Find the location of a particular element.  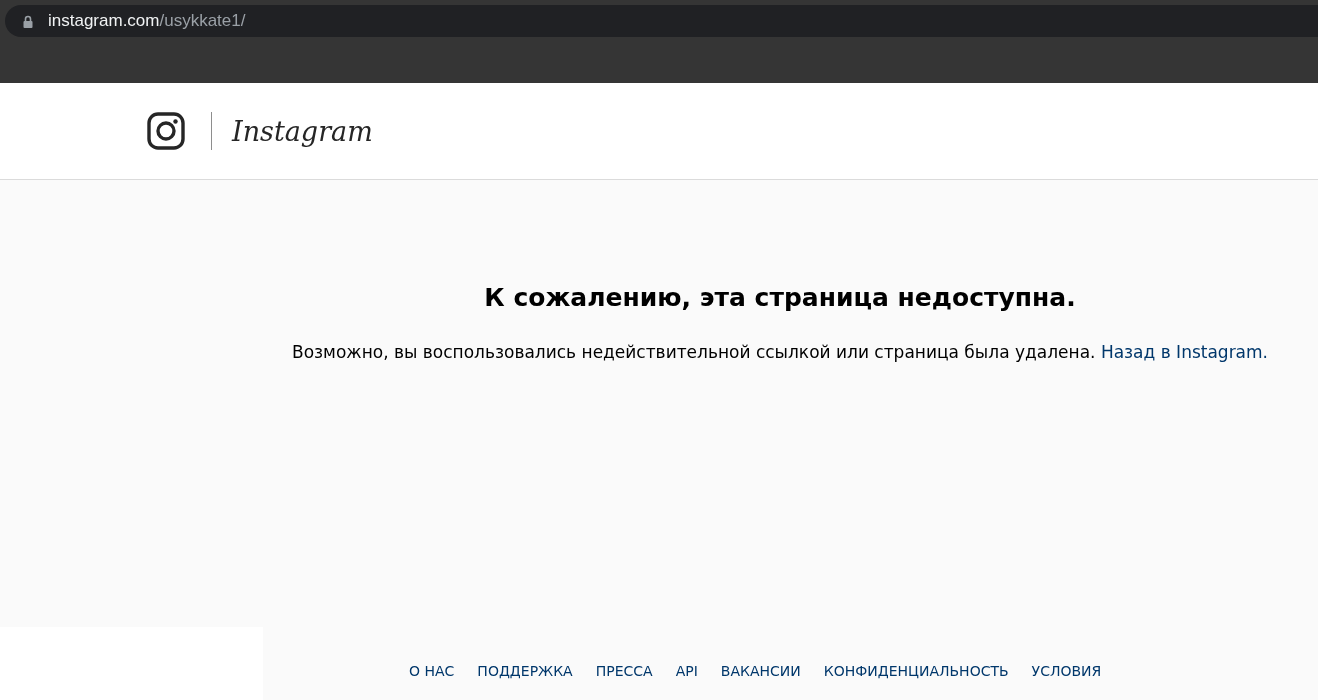

footer-link: УСЛОВИЯ is located at coordinates (1066, 671).